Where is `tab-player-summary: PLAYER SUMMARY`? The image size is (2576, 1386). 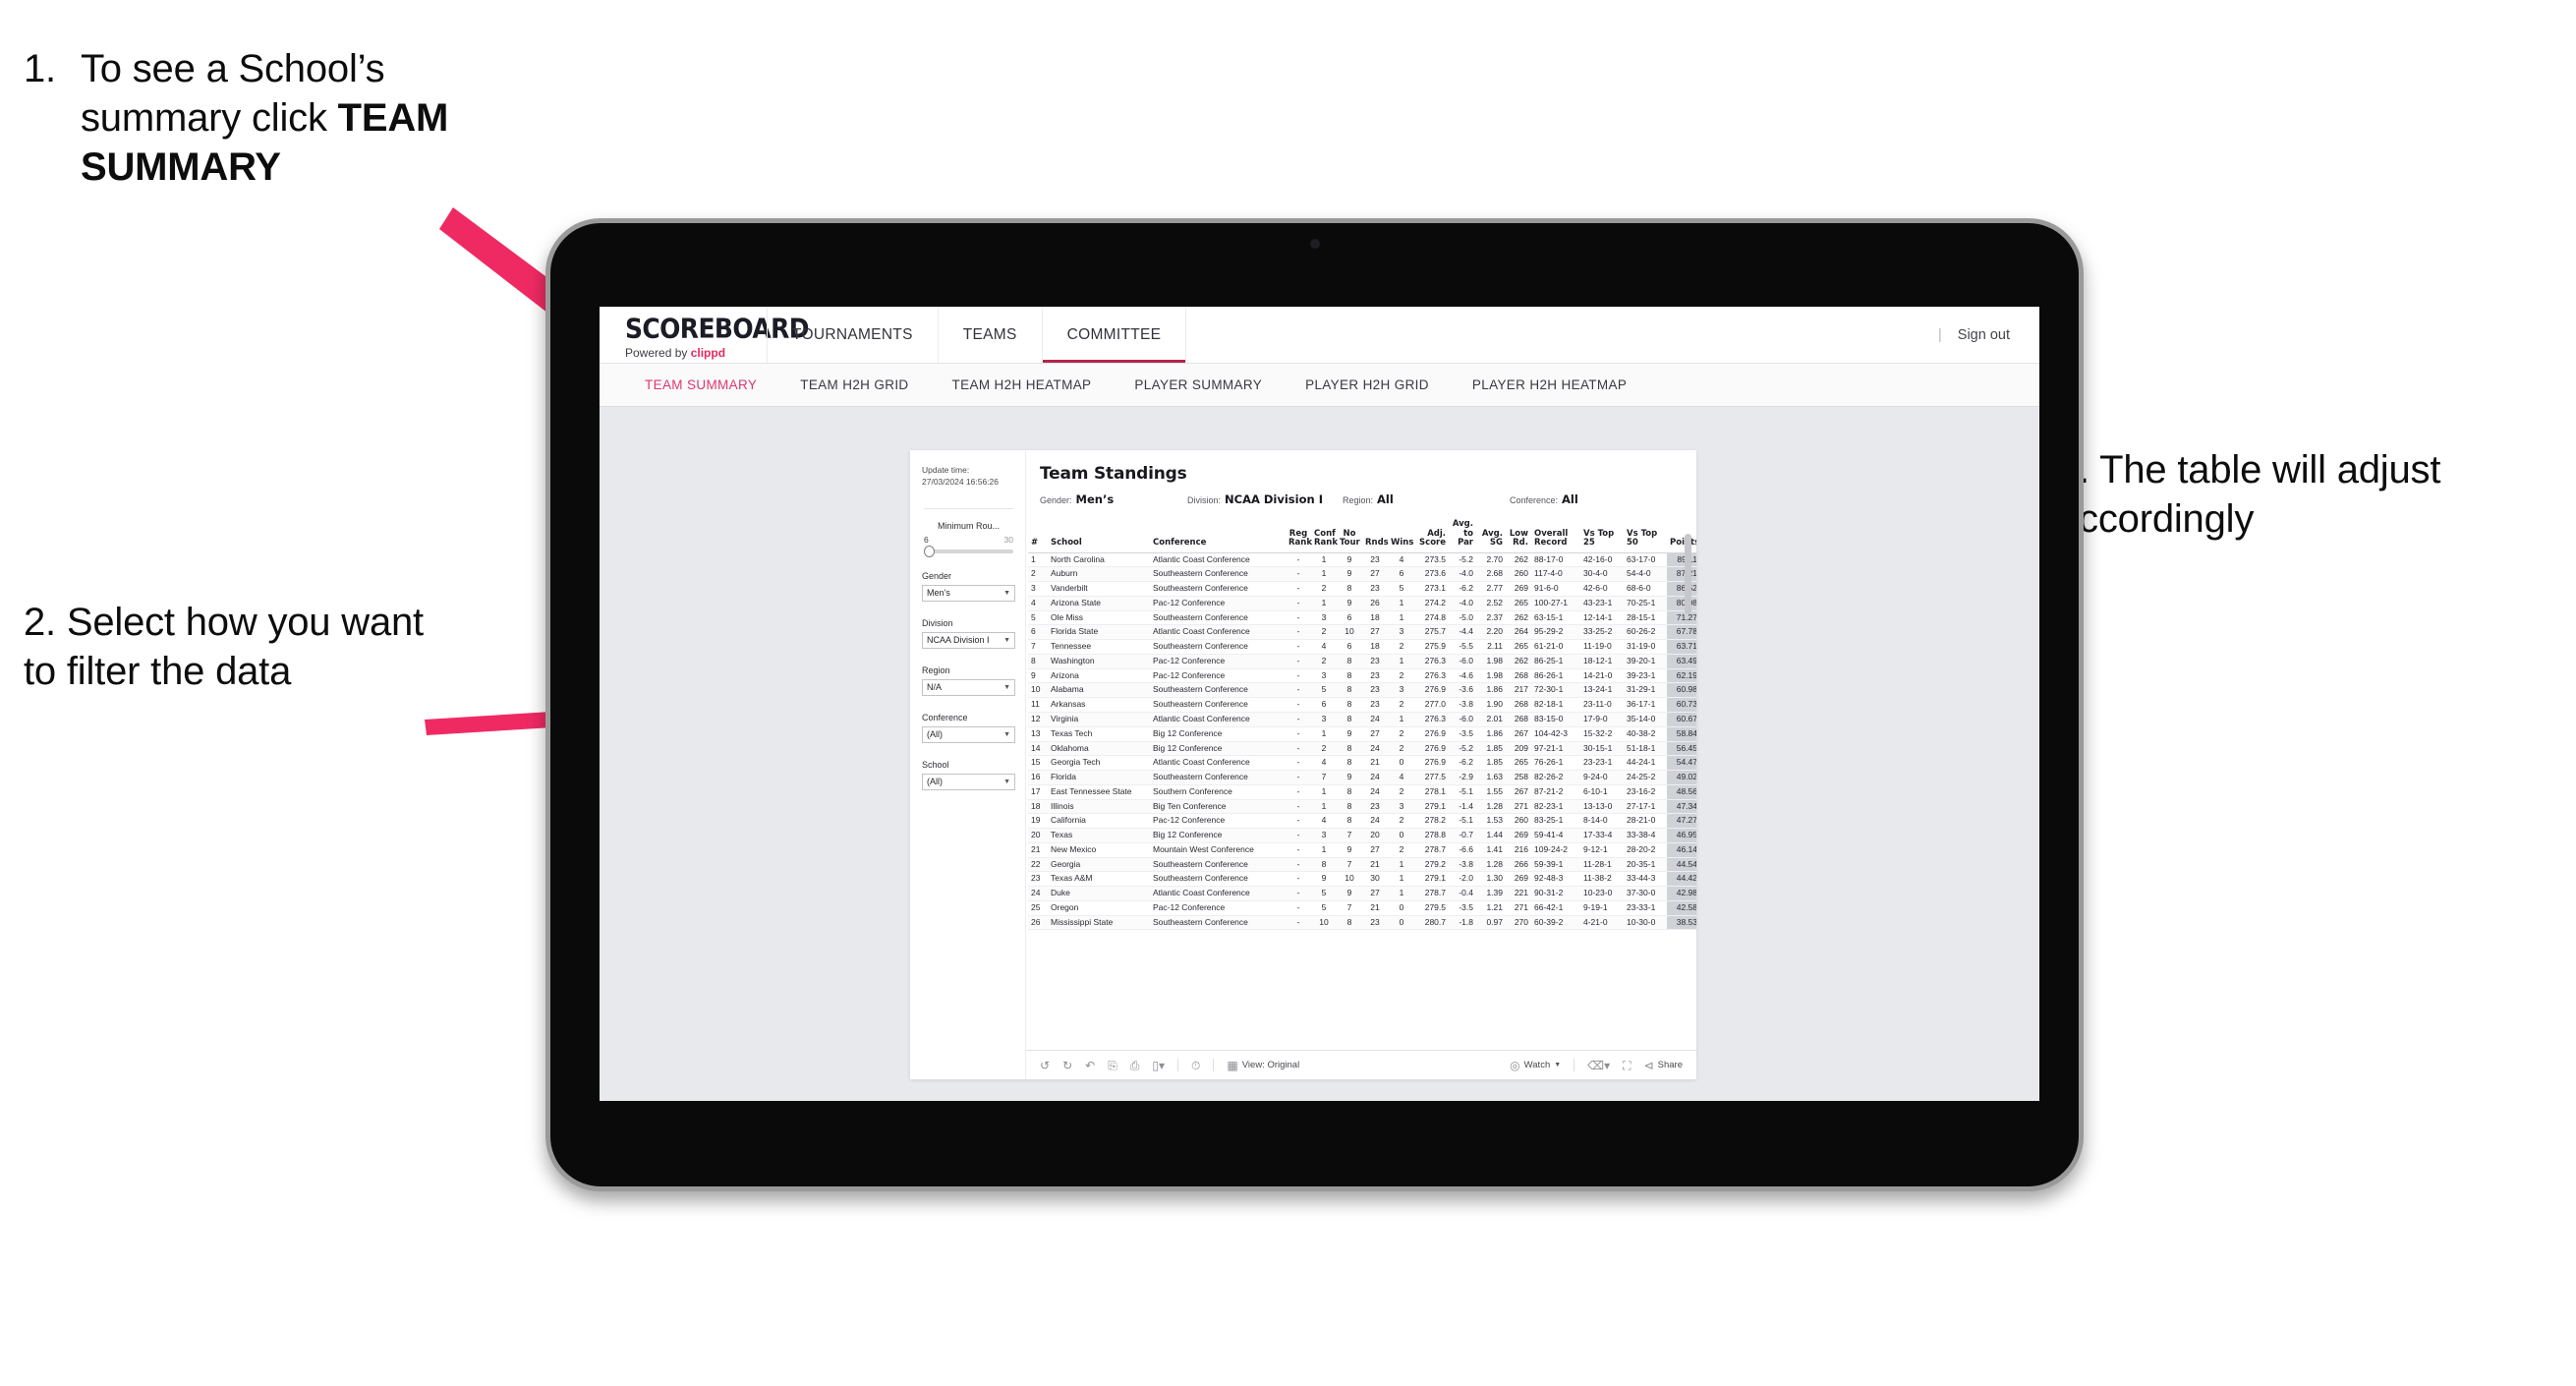
tab-player-summary: PLAYER SUMMARY is located at coordinates (1199, 384).